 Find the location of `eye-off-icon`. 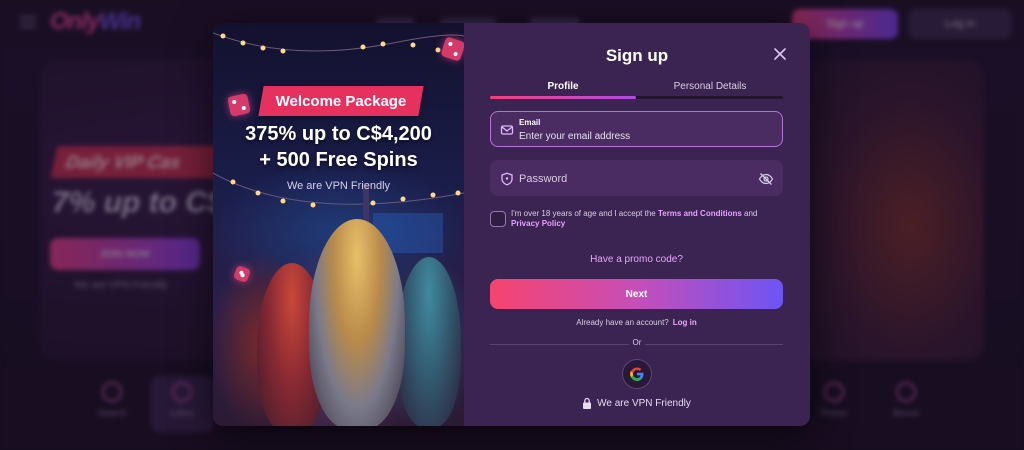

eye-off-icon is located at coordinates (766, 179).